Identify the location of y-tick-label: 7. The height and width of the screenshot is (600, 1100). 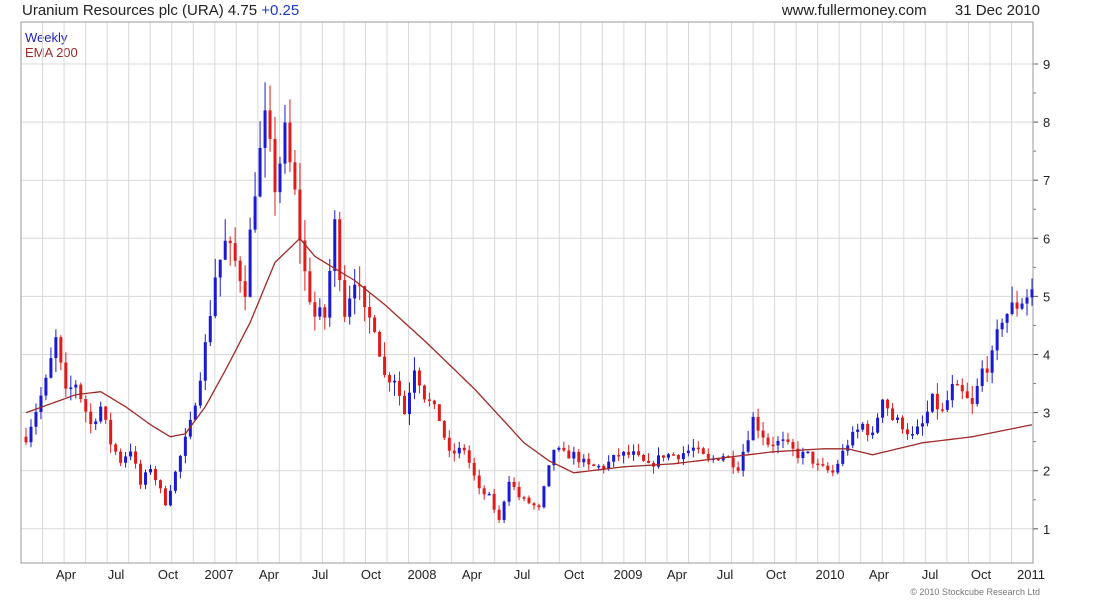
(1046, 180).